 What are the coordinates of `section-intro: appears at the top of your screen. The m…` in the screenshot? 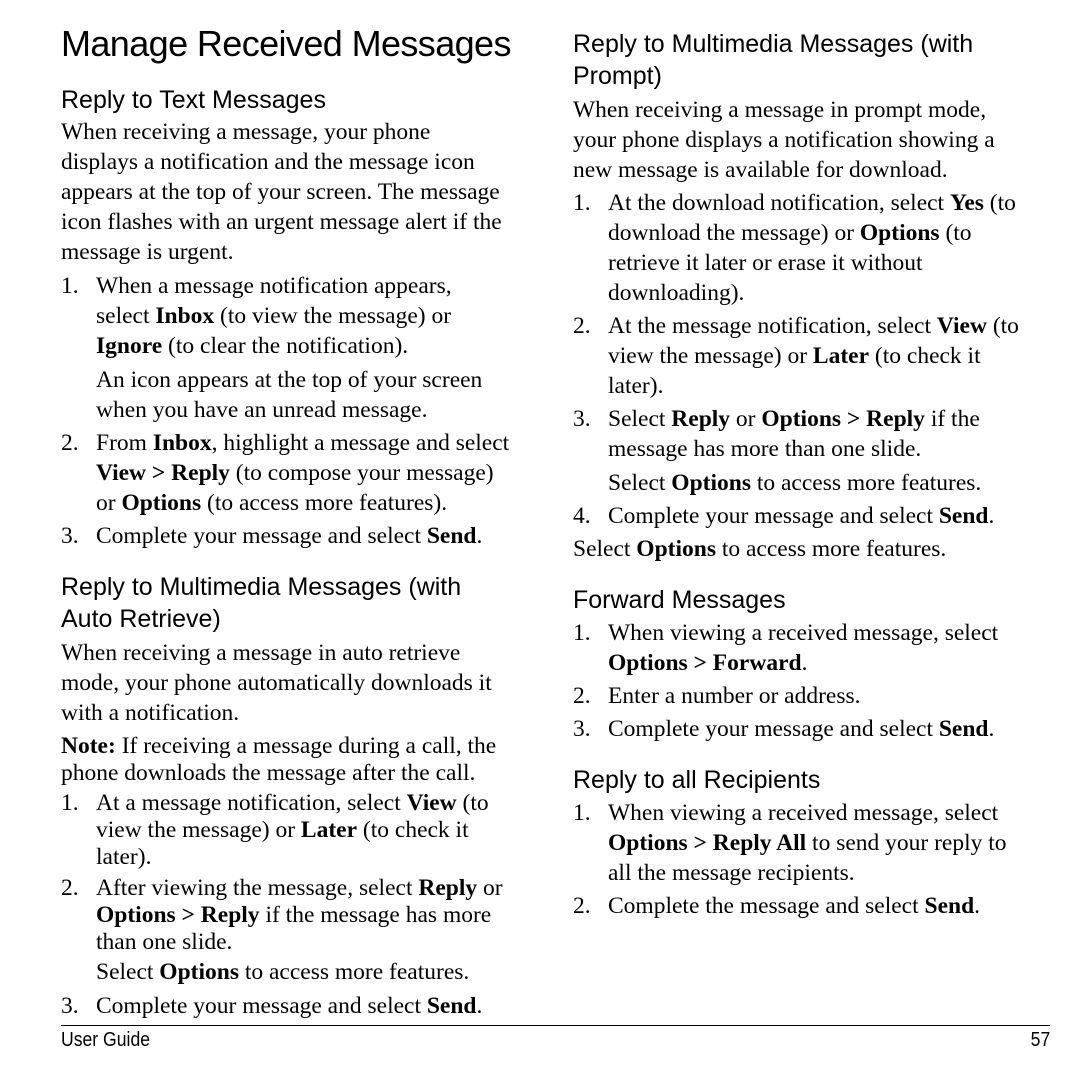 It's located at (280, 192).